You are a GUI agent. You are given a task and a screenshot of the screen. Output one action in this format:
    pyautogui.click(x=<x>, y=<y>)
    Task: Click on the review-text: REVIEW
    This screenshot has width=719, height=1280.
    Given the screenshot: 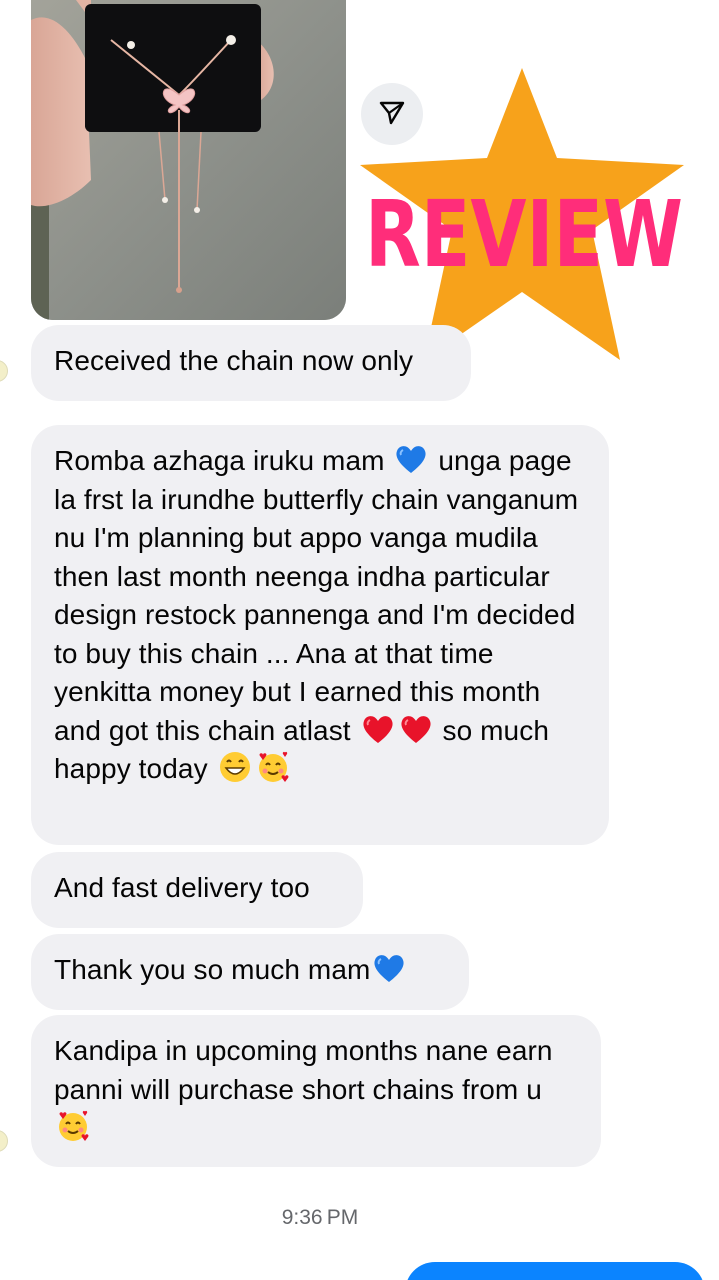 What is the action you would take?
    pyautogui.click(x=524, y=234)
    